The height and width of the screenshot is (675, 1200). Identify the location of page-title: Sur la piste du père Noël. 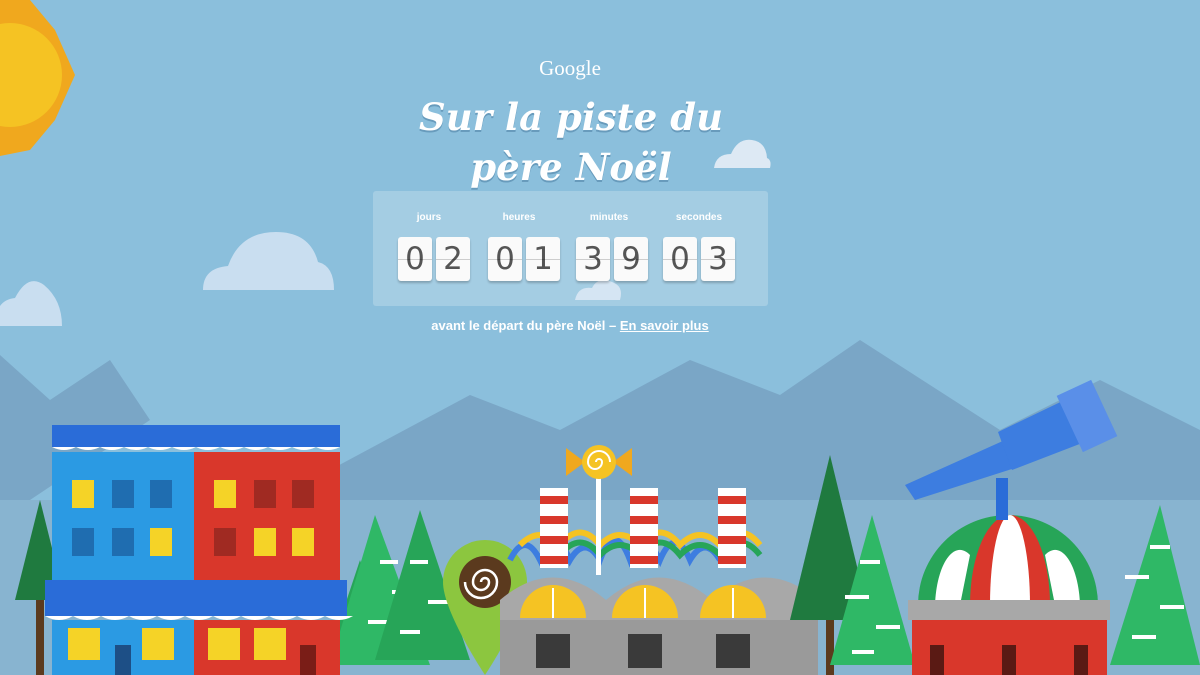
(571, 142).